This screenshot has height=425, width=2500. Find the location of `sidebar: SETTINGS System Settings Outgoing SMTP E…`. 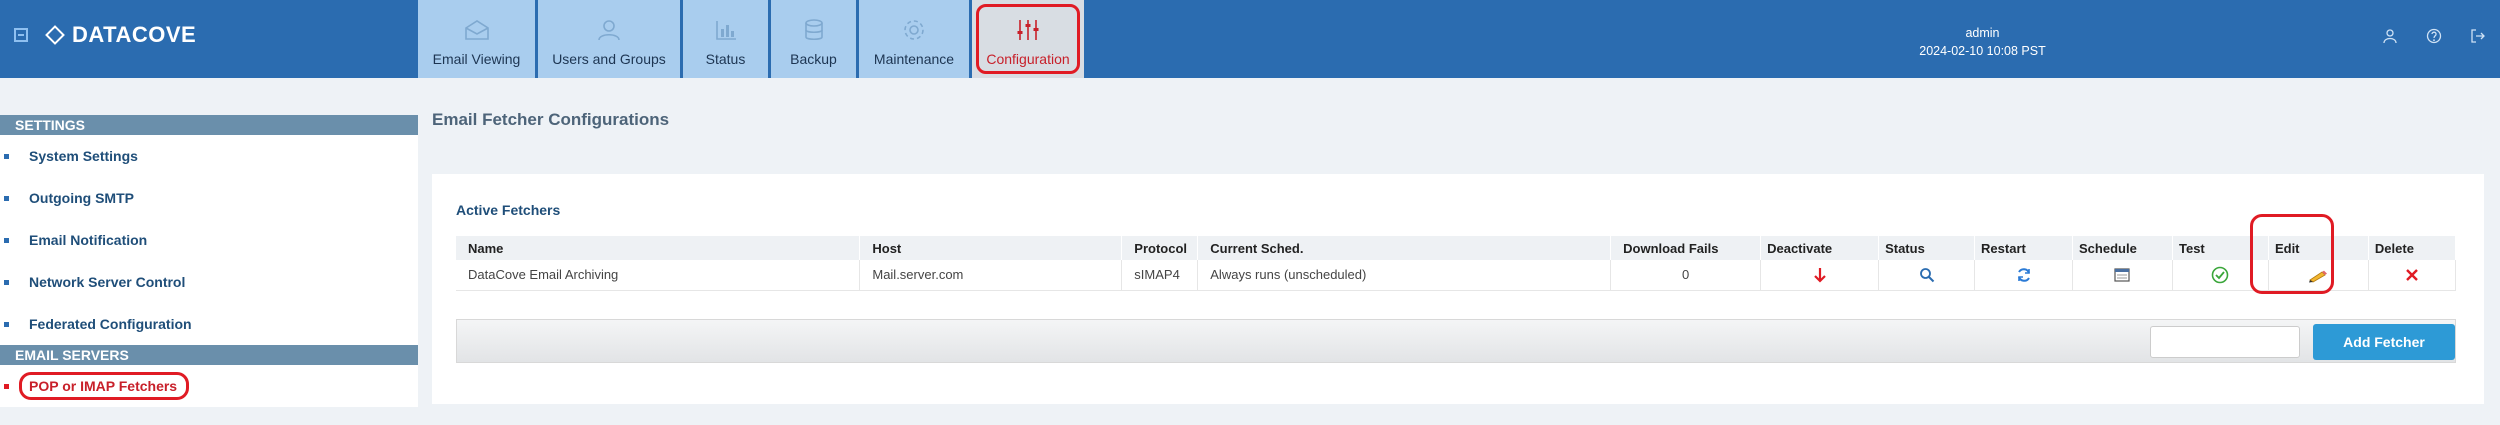

sidebar: SETTINGS System Settings Outgoing SMTP E… is located at coordinates (209, 261).